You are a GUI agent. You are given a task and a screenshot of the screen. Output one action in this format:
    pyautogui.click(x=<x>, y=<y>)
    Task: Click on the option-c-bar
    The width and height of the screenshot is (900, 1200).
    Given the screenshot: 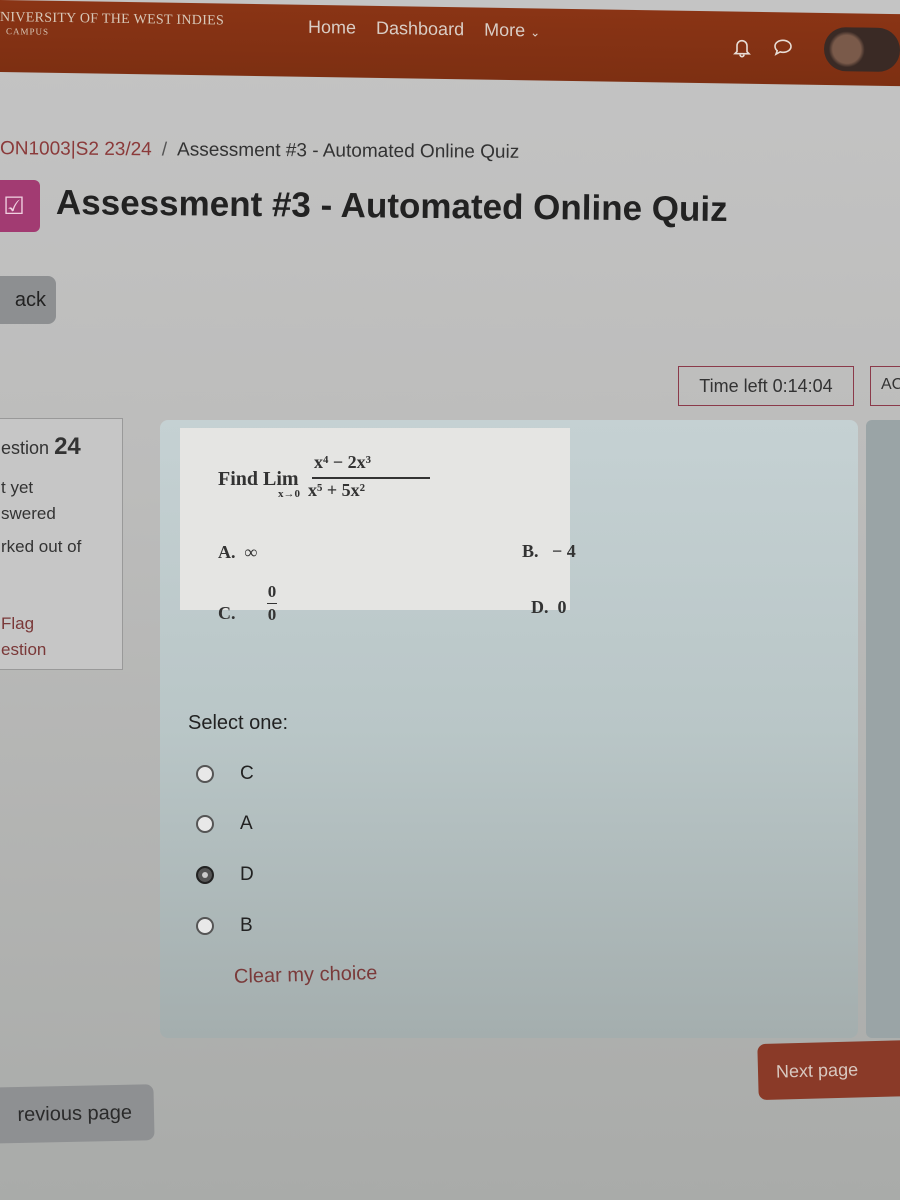 What is the action you would take?
    pyautogui.click(x=272, y=603)
    